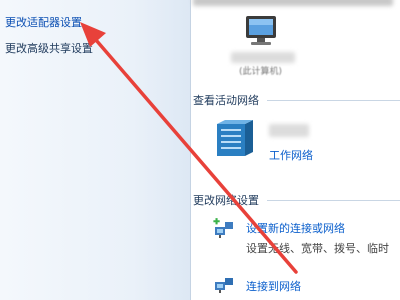 The width and height of the screenshot is (400, 300). I want to click on change-adapter-settings-link: 更改适配器设置, so click(43, 22).